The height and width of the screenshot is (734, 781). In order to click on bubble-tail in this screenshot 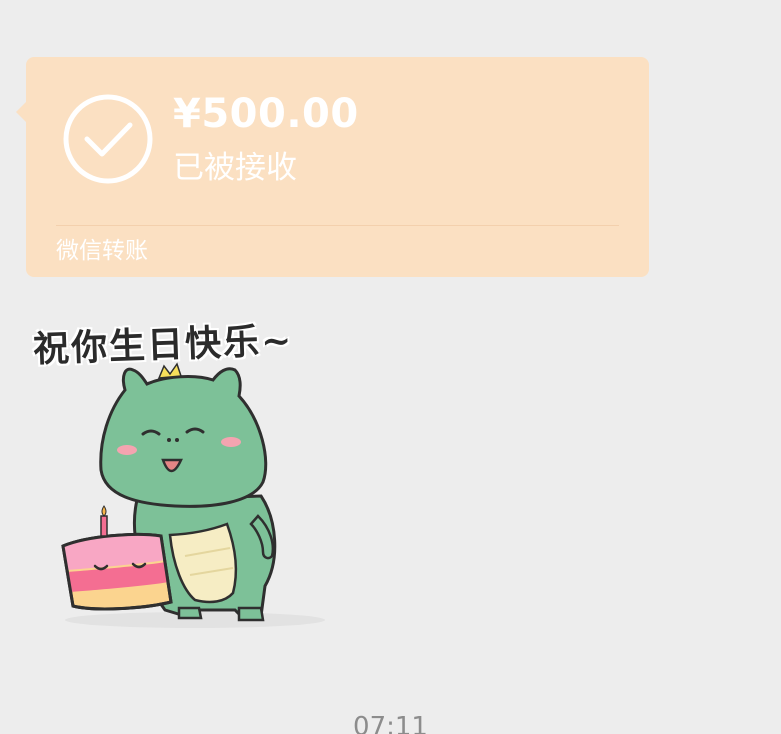, I will do `click(21, 112)`.